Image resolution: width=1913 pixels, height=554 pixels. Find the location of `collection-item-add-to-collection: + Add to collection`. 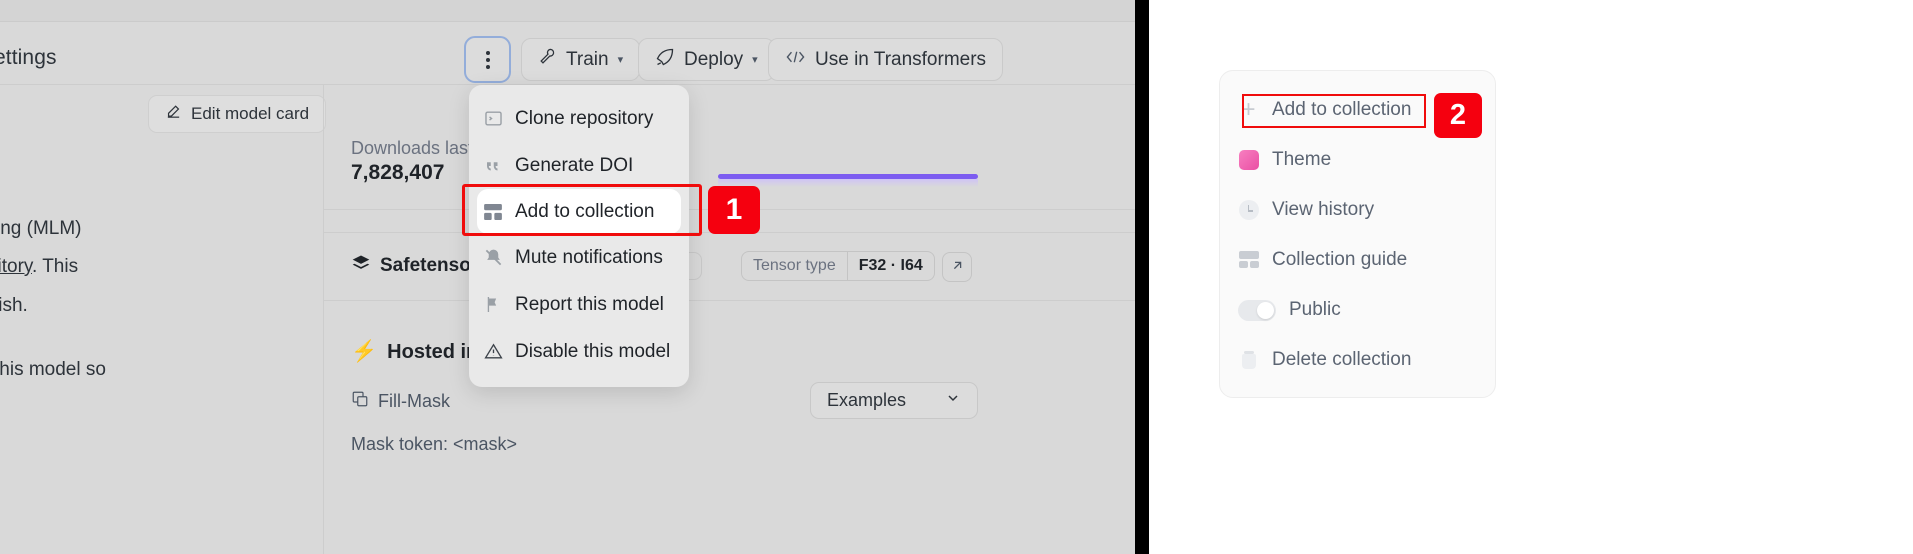

collection-item-add-to-collection: + Add to collection is located at coordinates (1325, 109).